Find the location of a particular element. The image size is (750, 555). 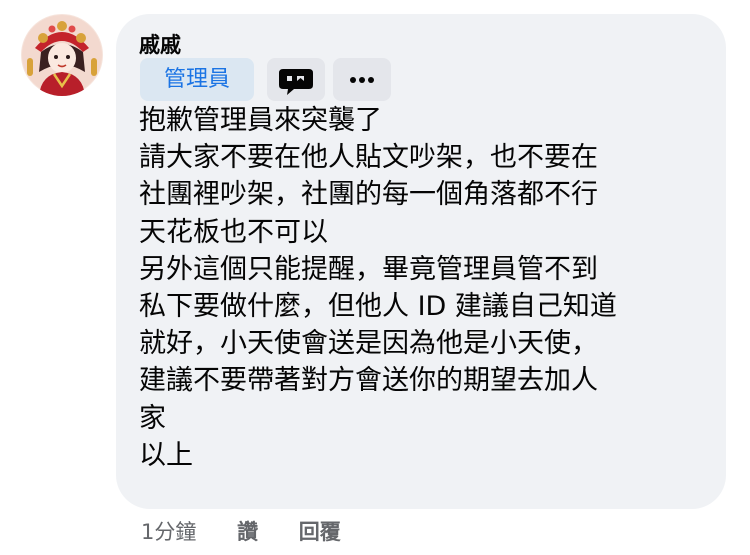

like-button: 讚 is located at coordinates (247, 532).